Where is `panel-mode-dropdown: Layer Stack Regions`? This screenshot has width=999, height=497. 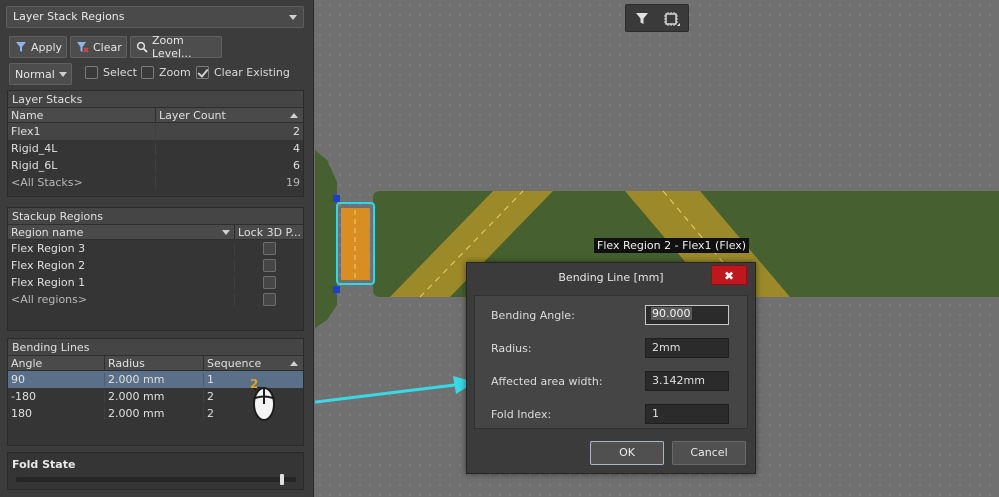
panel-mode-dropdown: Layer Stack Regions is located at coordinates (155, 17).